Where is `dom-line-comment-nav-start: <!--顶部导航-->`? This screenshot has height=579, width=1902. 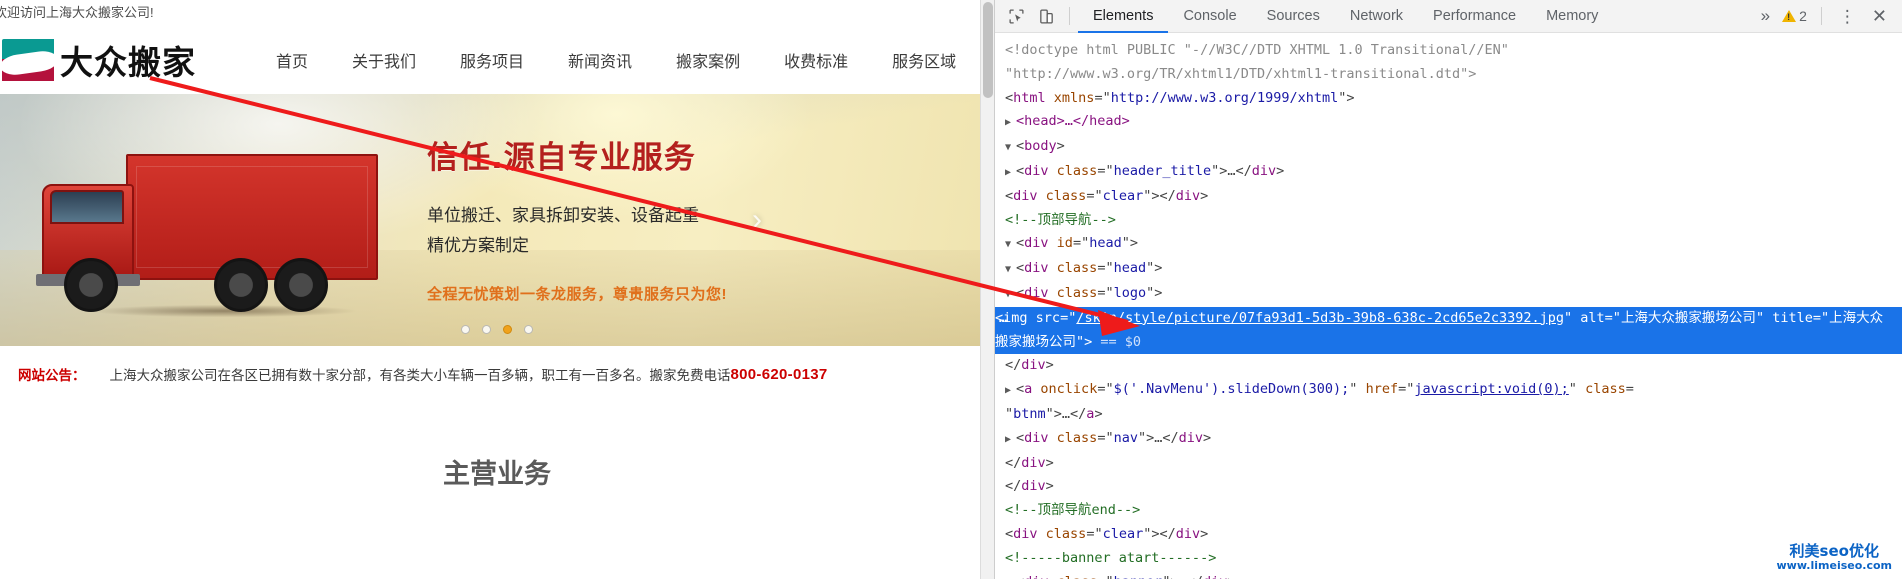 dom-line-comment-nav-start: <!--顶部导航--> is located at coordinates (1060, 219).